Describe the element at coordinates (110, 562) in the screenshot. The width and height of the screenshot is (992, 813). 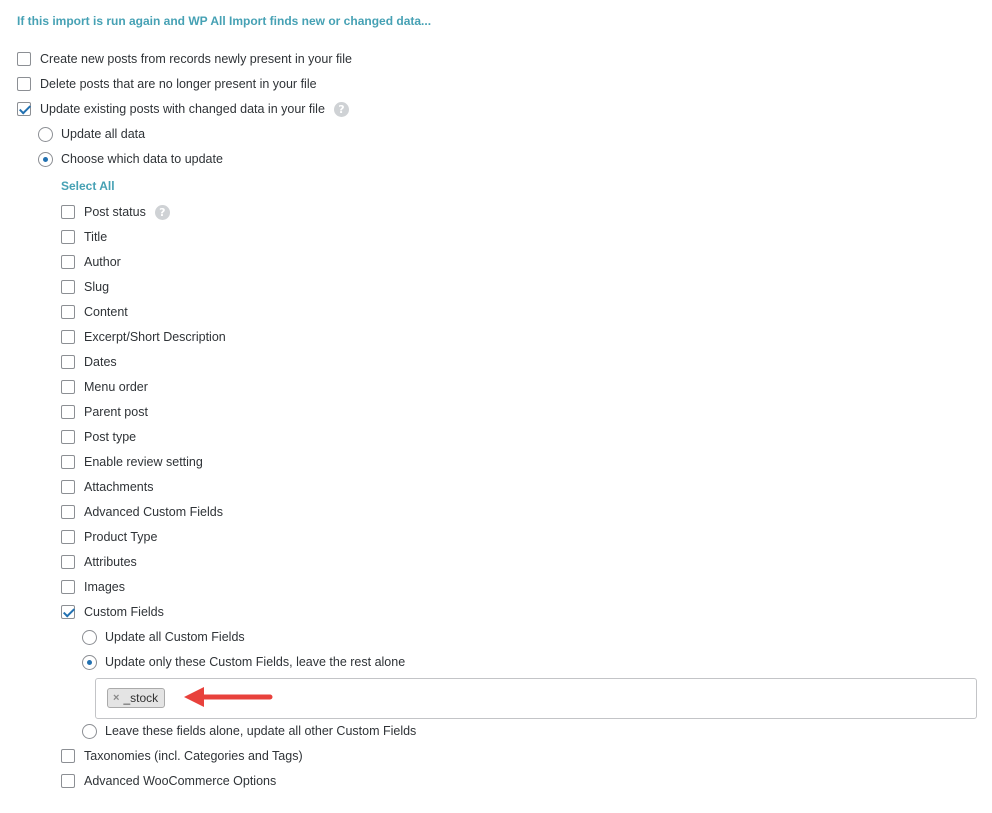
I see `attributes-label: Attributes` at that location.